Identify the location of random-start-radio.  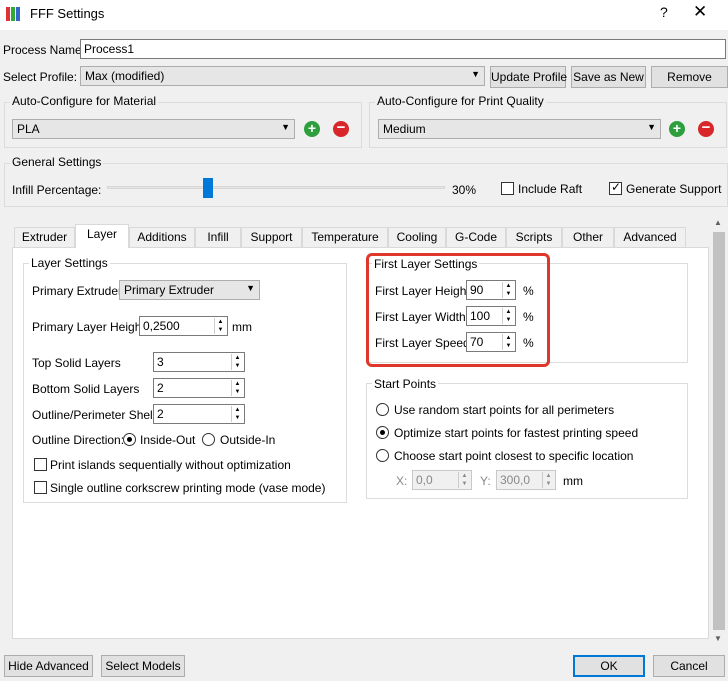
(382, 409).